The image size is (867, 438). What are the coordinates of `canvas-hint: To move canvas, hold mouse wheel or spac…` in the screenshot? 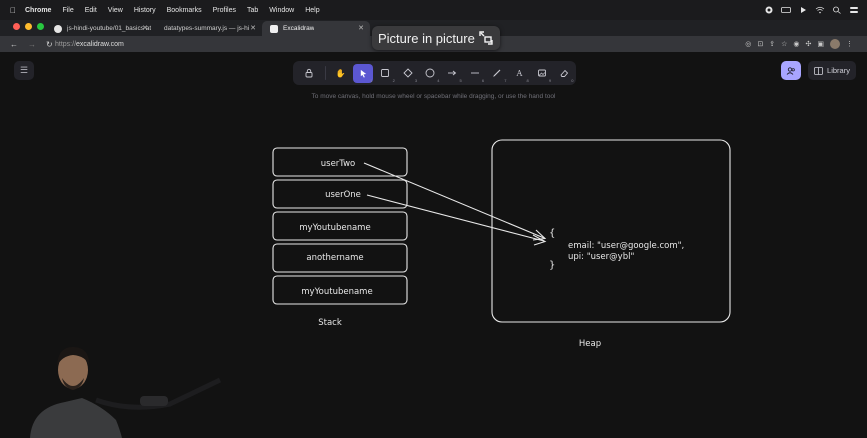 It's located at (433, 96).